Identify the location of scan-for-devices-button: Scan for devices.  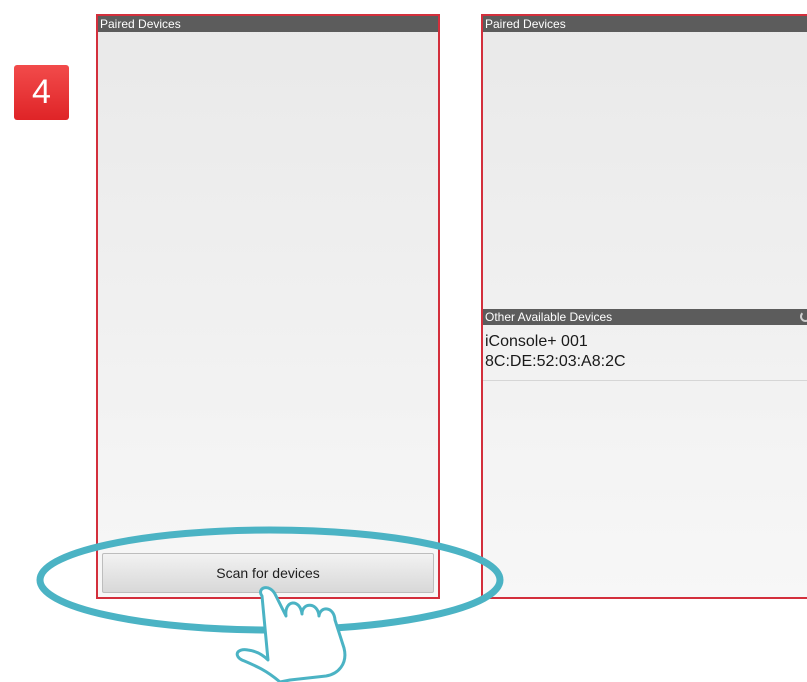
(268, 573).